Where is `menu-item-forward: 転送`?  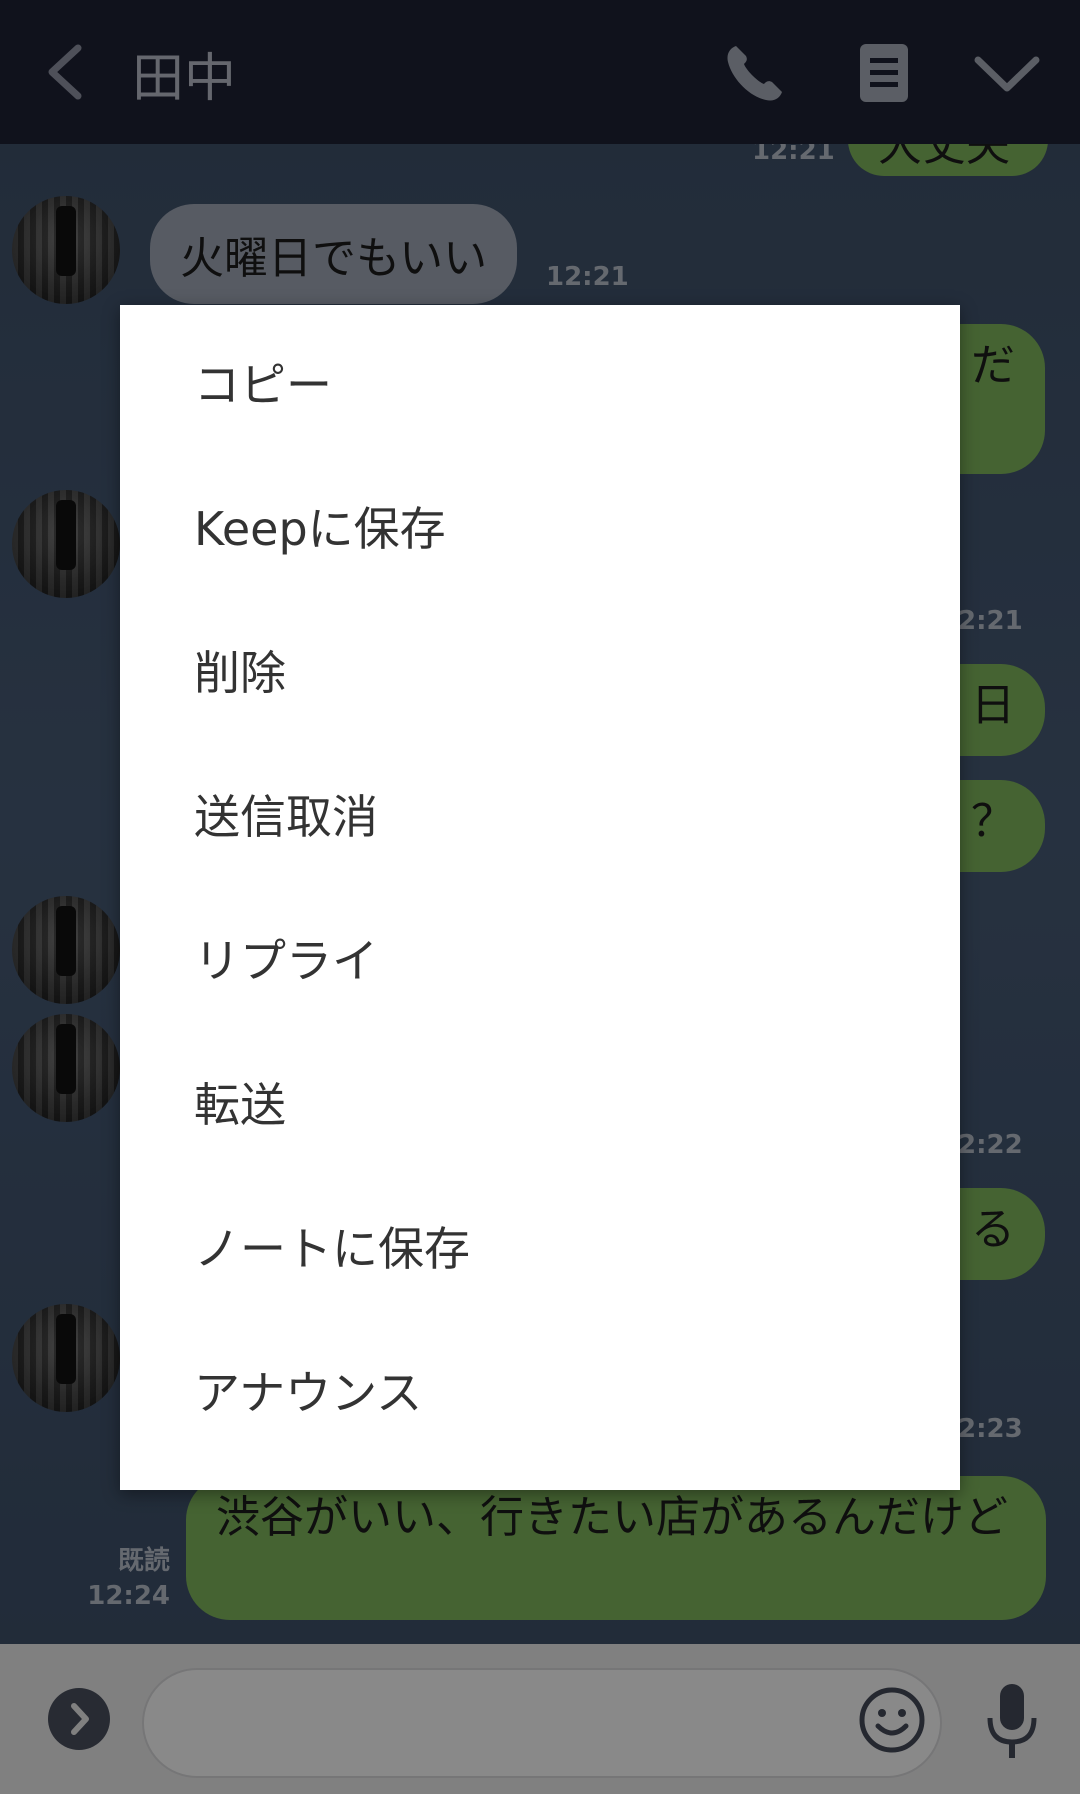
menu-item-forward: 転送 is located at coordinates (540, 1105).